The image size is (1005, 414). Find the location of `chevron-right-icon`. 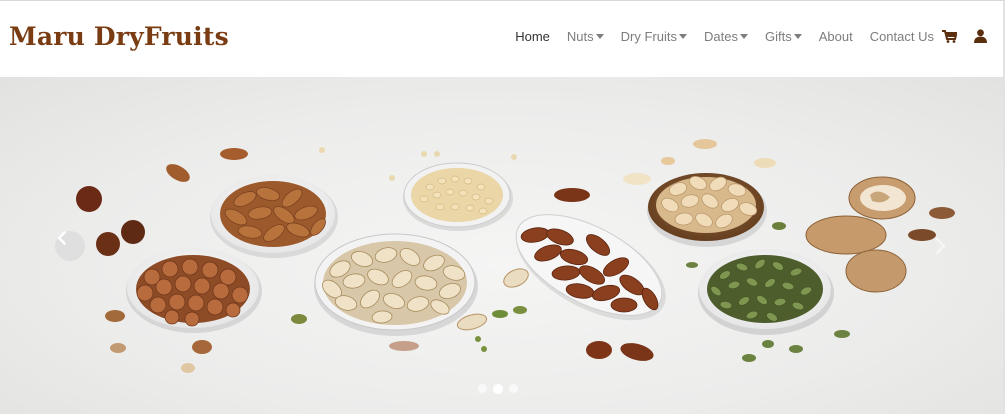

chevron-right-icon is located at coordinates (940, 246).